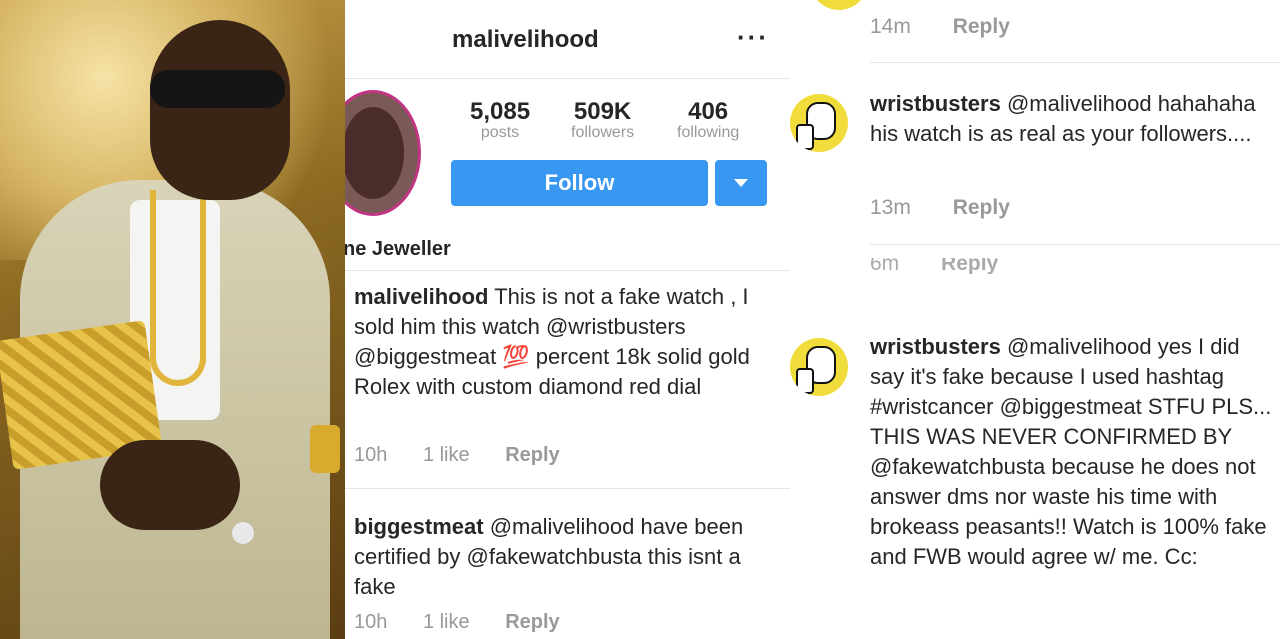 This screenshot has height=639, width=1280. Describe the element at coordinates (398, 249) in the screenshot. I see `profile-bio-name: ne Jeweller` at that location.